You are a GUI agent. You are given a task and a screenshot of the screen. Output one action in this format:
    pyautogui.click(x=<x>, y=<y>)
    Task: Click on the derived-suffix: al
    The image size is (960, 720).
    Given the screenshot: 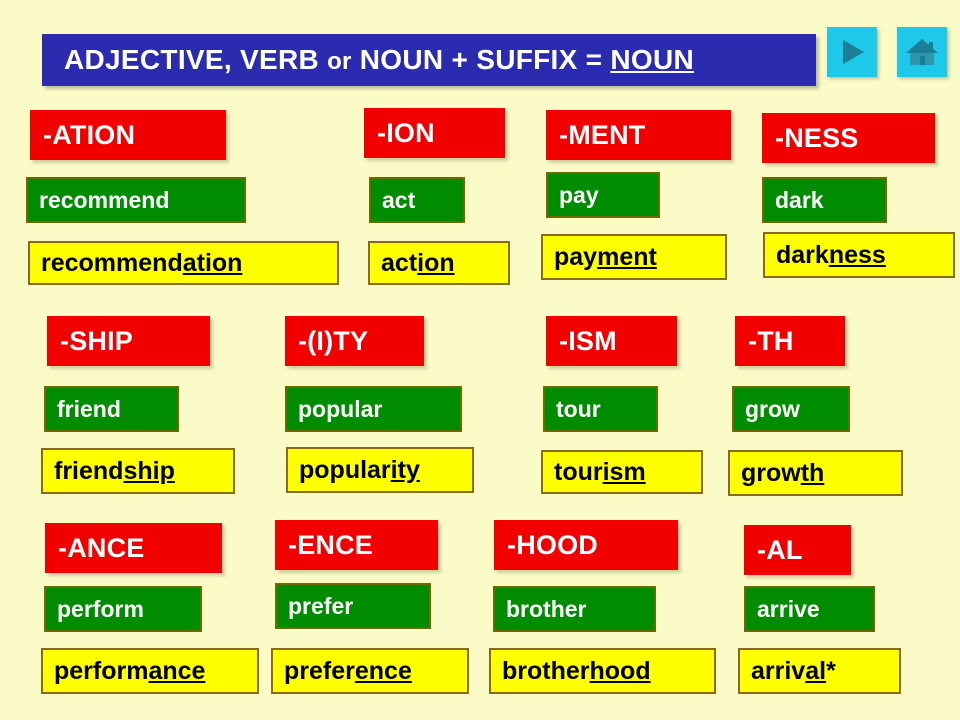 What is the action you would take?
    pyautogui.click(x=816, y=670)
    